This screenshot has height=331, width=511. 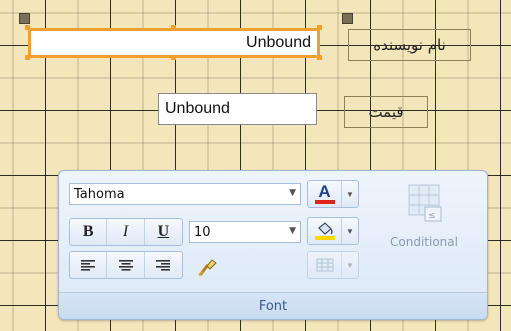 What do you see at coordinates (347, 18) in the screenshot?
I see `move-handle-author-label` at bounding box center [347, 18].